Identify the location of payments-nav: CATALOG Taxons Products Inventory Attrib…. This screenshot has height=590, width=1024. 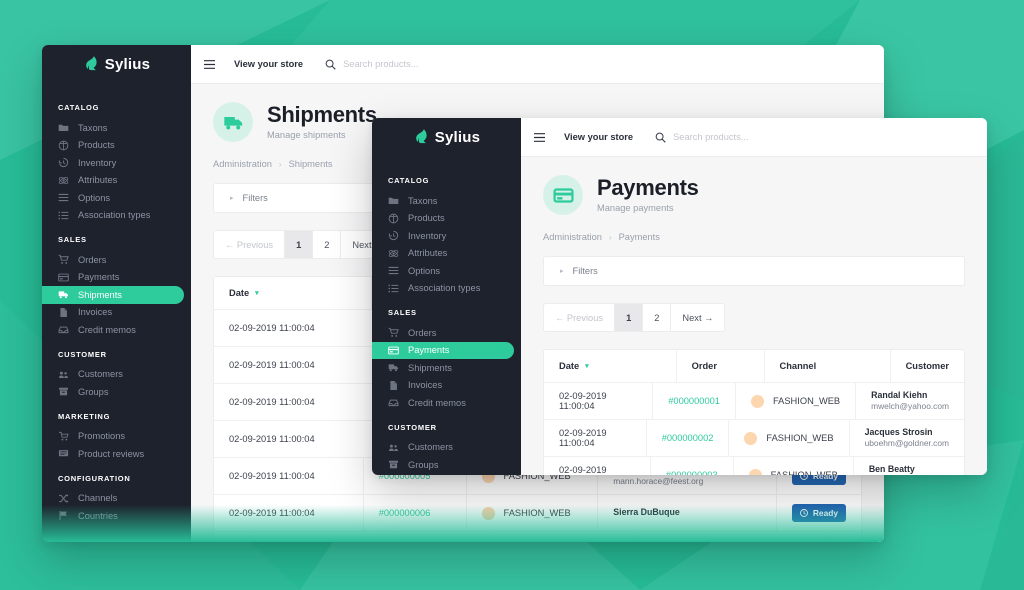
(446, 315).